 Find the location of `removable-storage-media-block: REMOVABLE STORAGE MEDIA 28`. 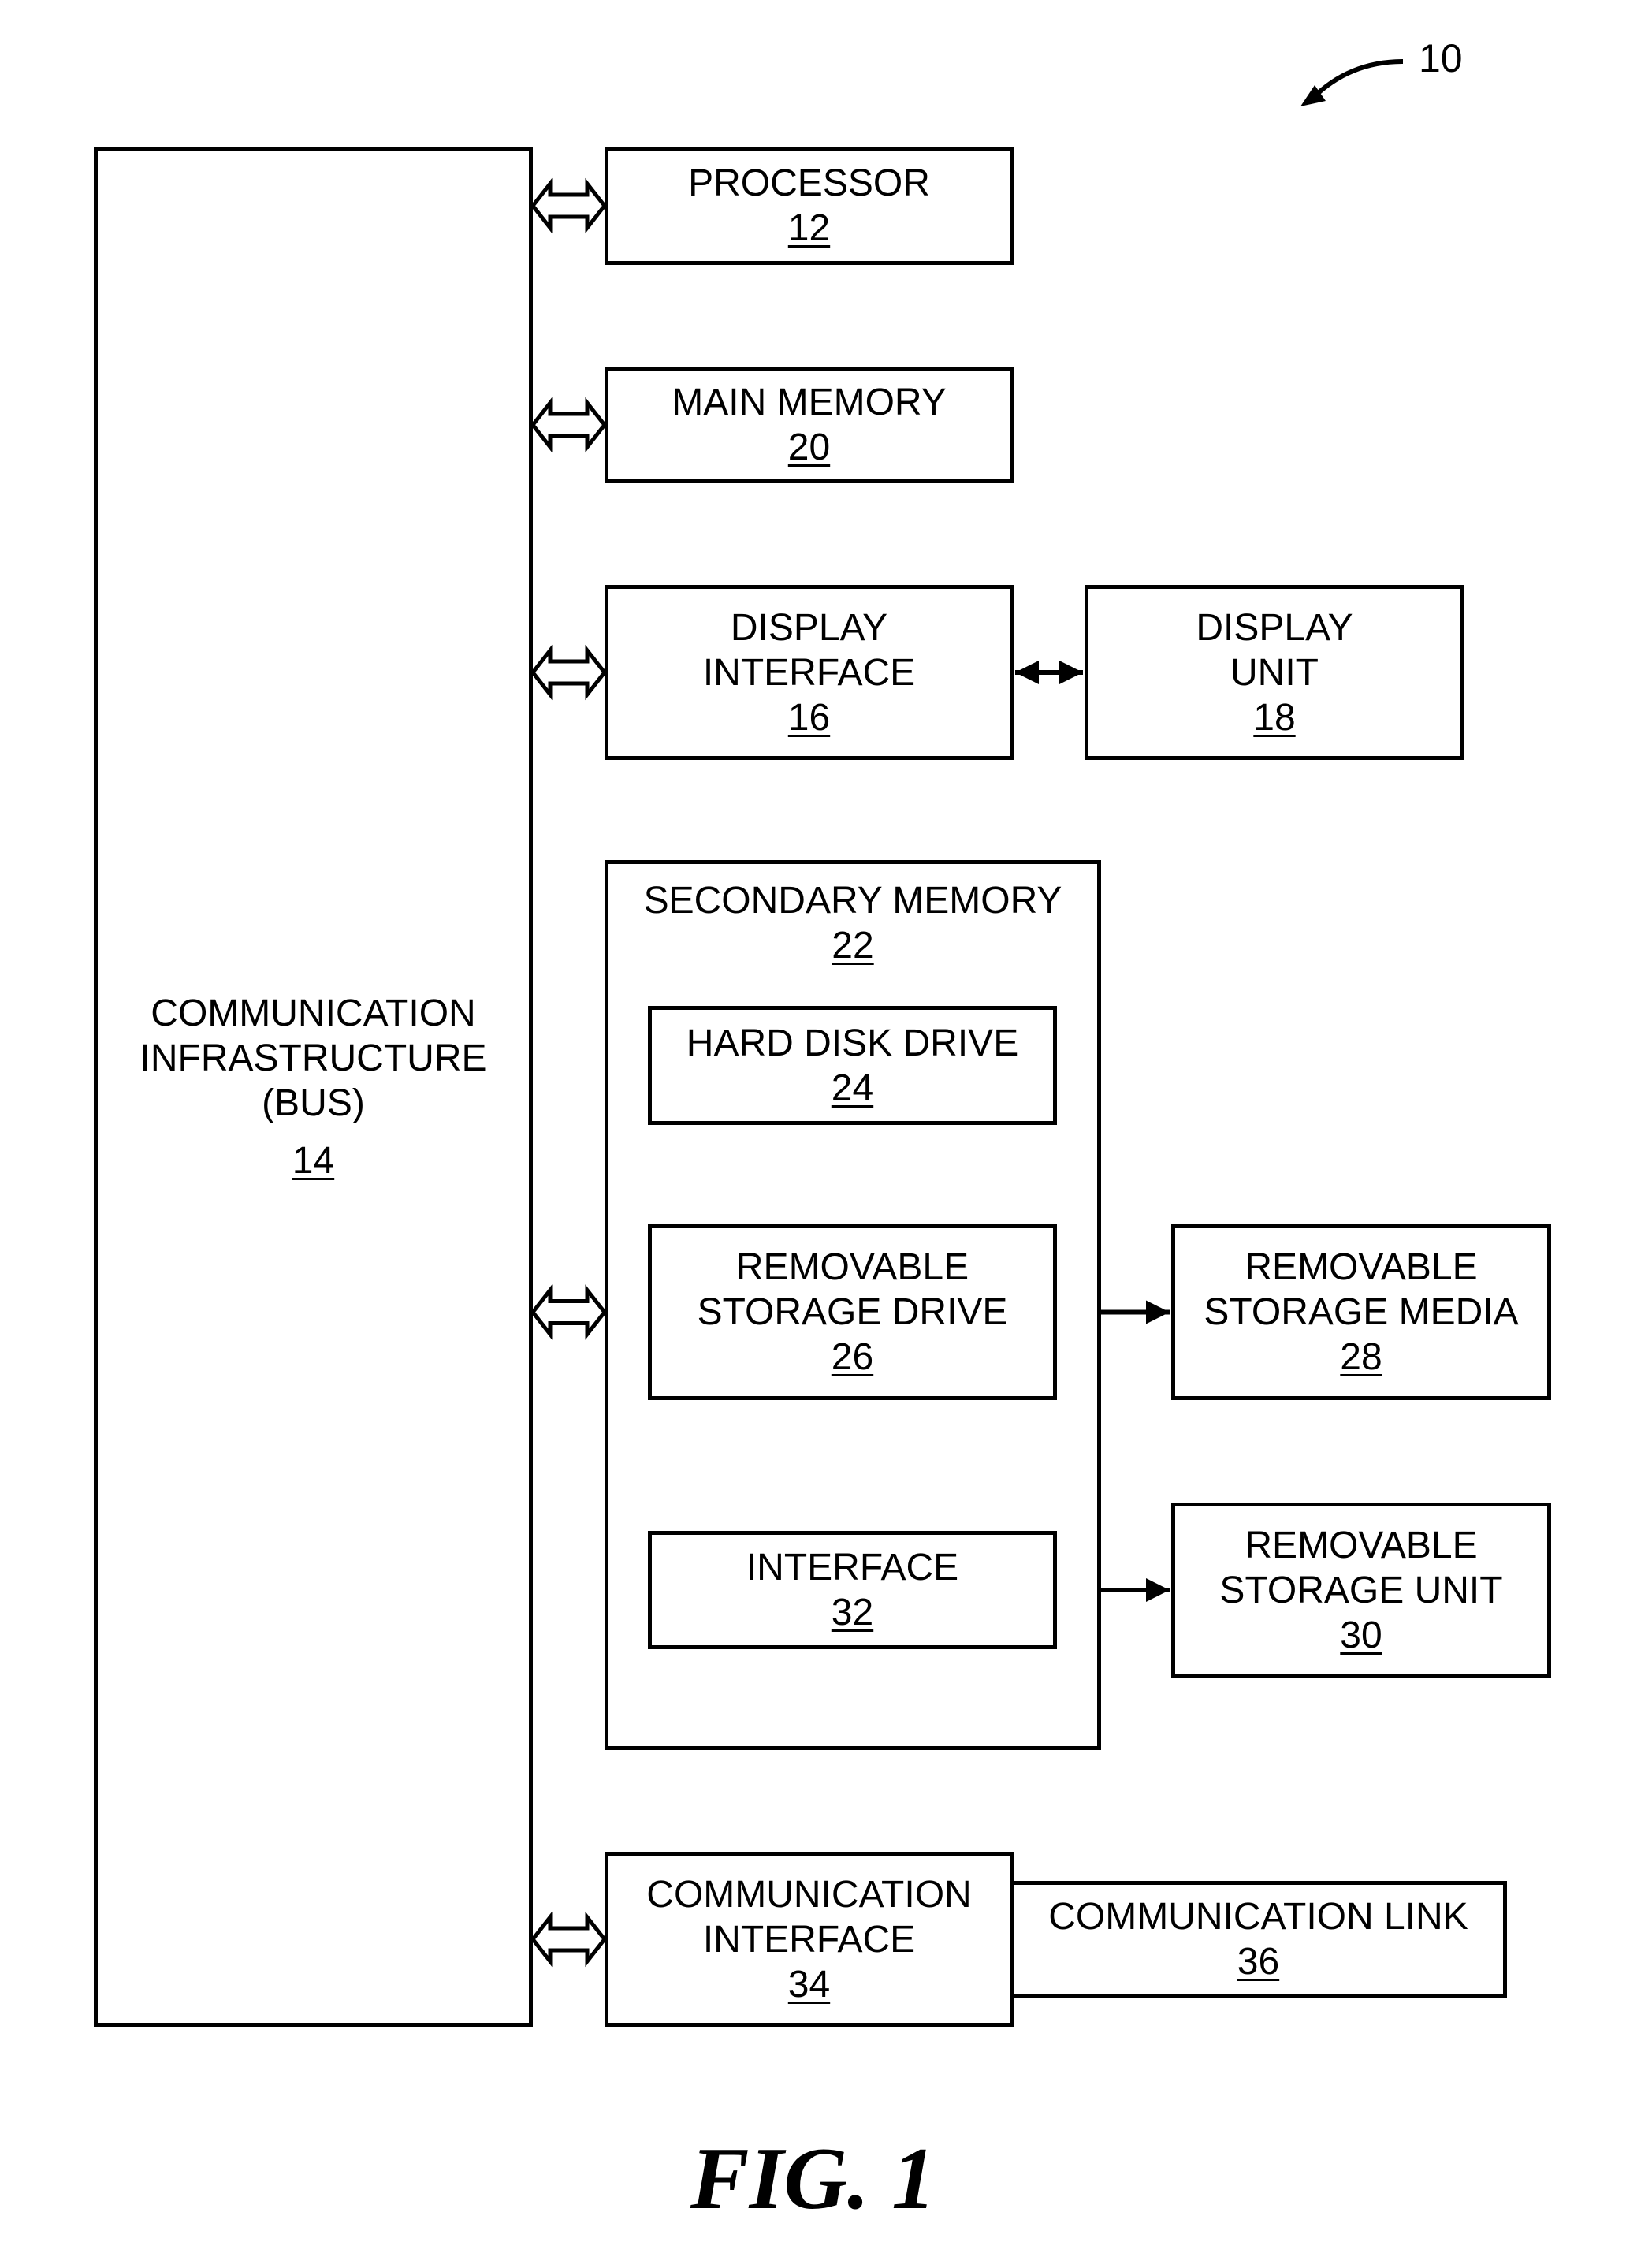

removable-storage-media-block: REMOVABLE STORAGE MEDIA 28 is located at coordinates (1361, 1312).